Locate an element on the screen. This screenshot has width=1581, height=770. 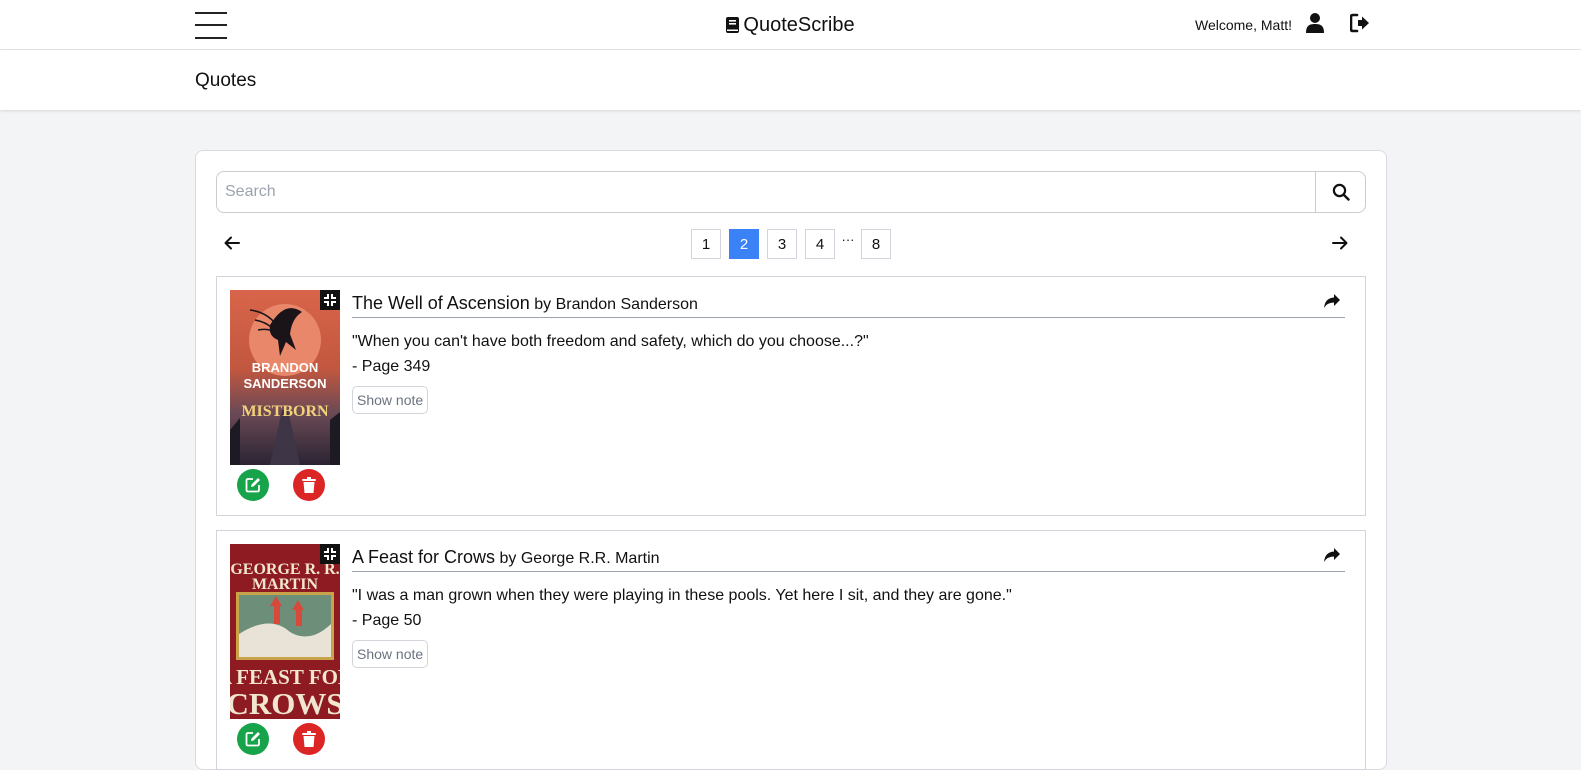
quote-page: - Page 349 is located at coordinates (391, 366).